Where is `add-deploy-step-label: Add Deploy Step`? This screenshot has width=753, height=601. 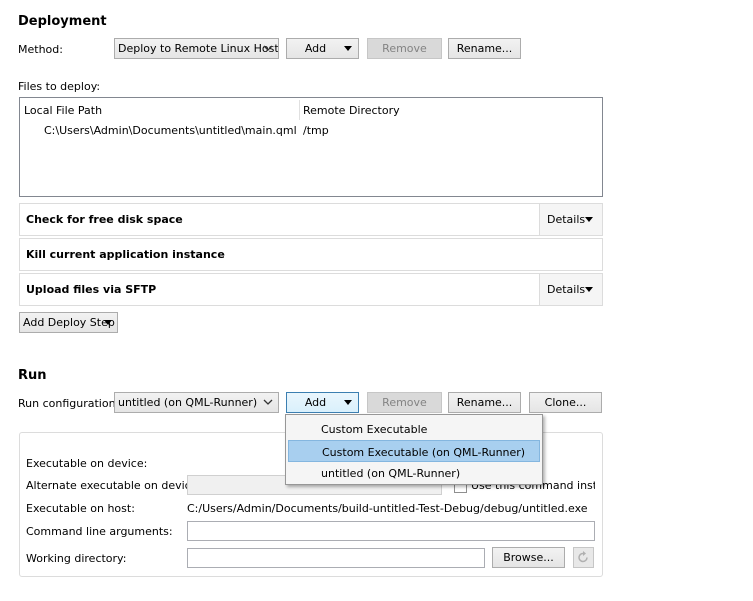
add-deploy-step-label: Add Deploy Step is located at coordinates (69, 322).